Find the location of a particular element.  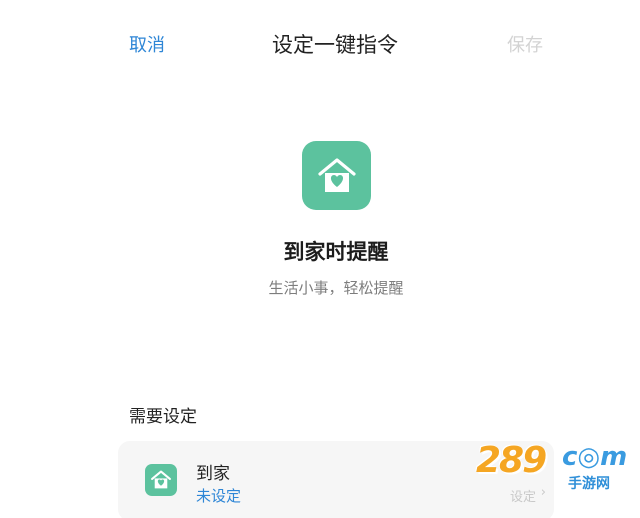

reminder-title: 到家时提醒 is located at coordinates (336, 252).